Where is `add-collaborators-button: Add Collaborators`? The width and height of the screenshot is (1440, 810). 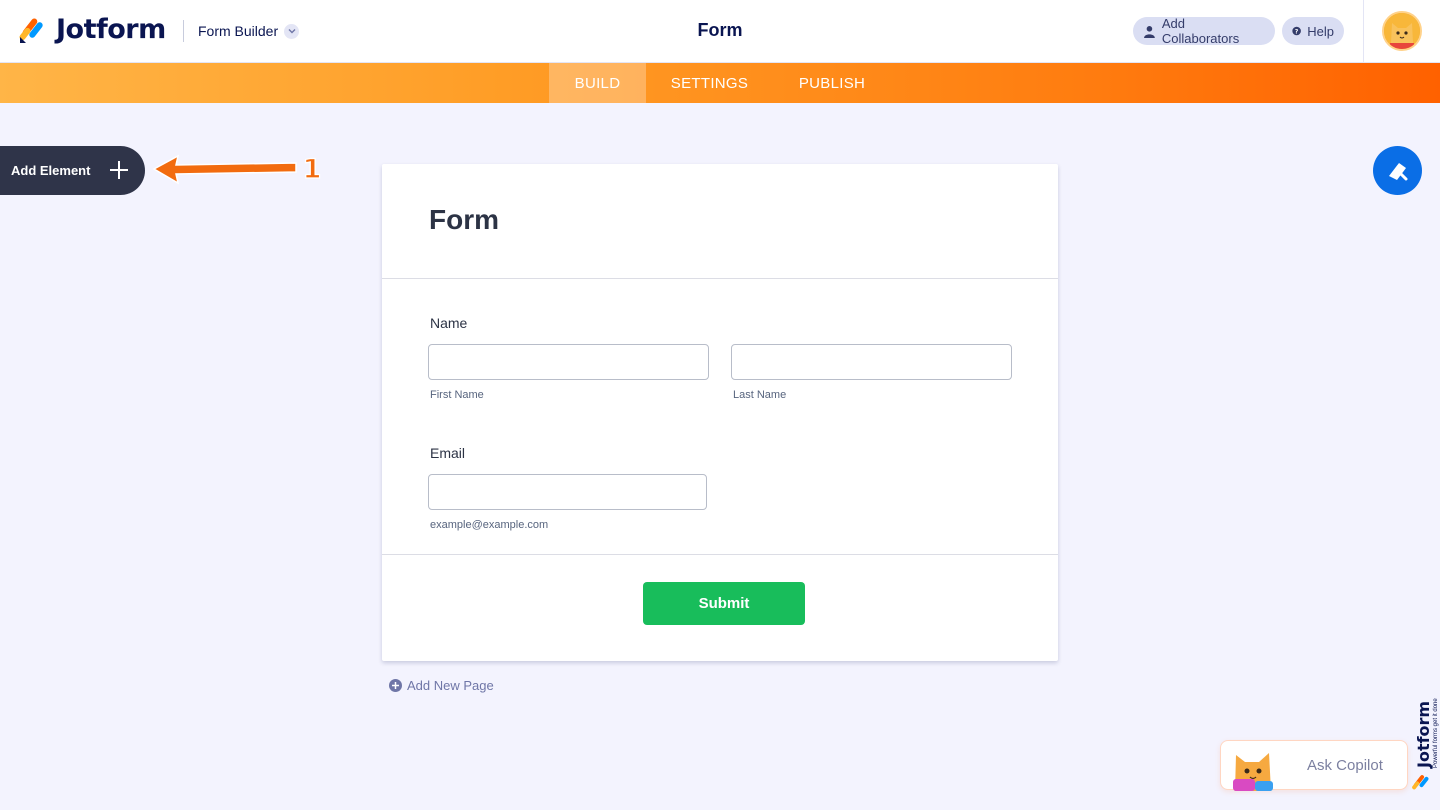 add-collaborators-button: Add Collaborators is located at coordinates (1204, 31).